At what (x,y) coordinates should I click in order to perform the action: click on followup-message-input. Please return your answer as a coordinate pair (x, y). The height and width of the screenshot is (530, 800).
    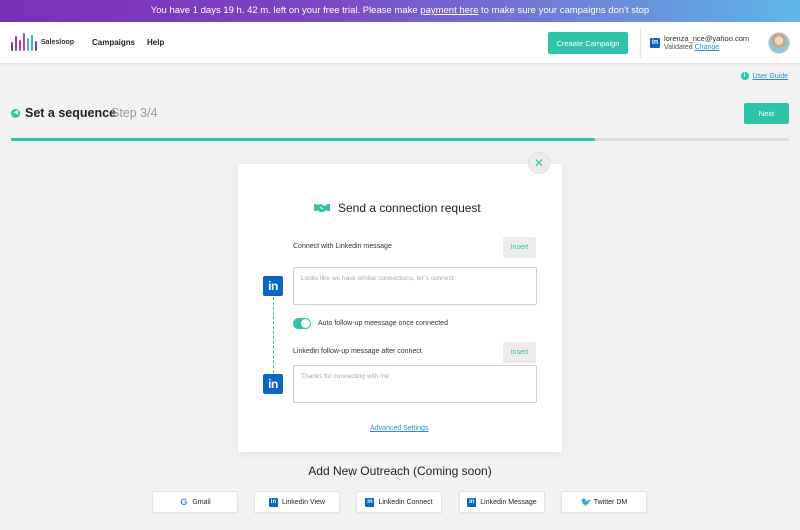
    Looking at the image, I should click on (415, 384).